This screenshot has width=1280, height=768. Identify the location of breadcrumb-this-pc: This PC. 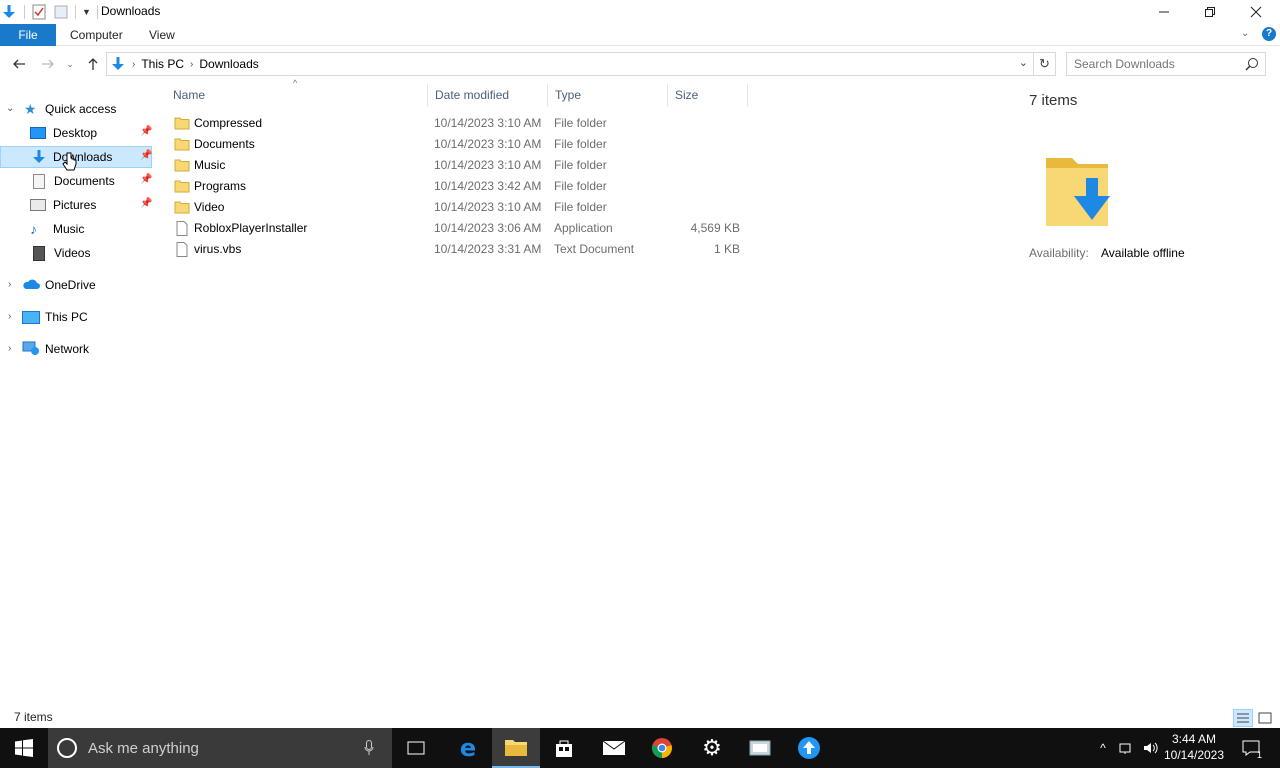
(162, 64).